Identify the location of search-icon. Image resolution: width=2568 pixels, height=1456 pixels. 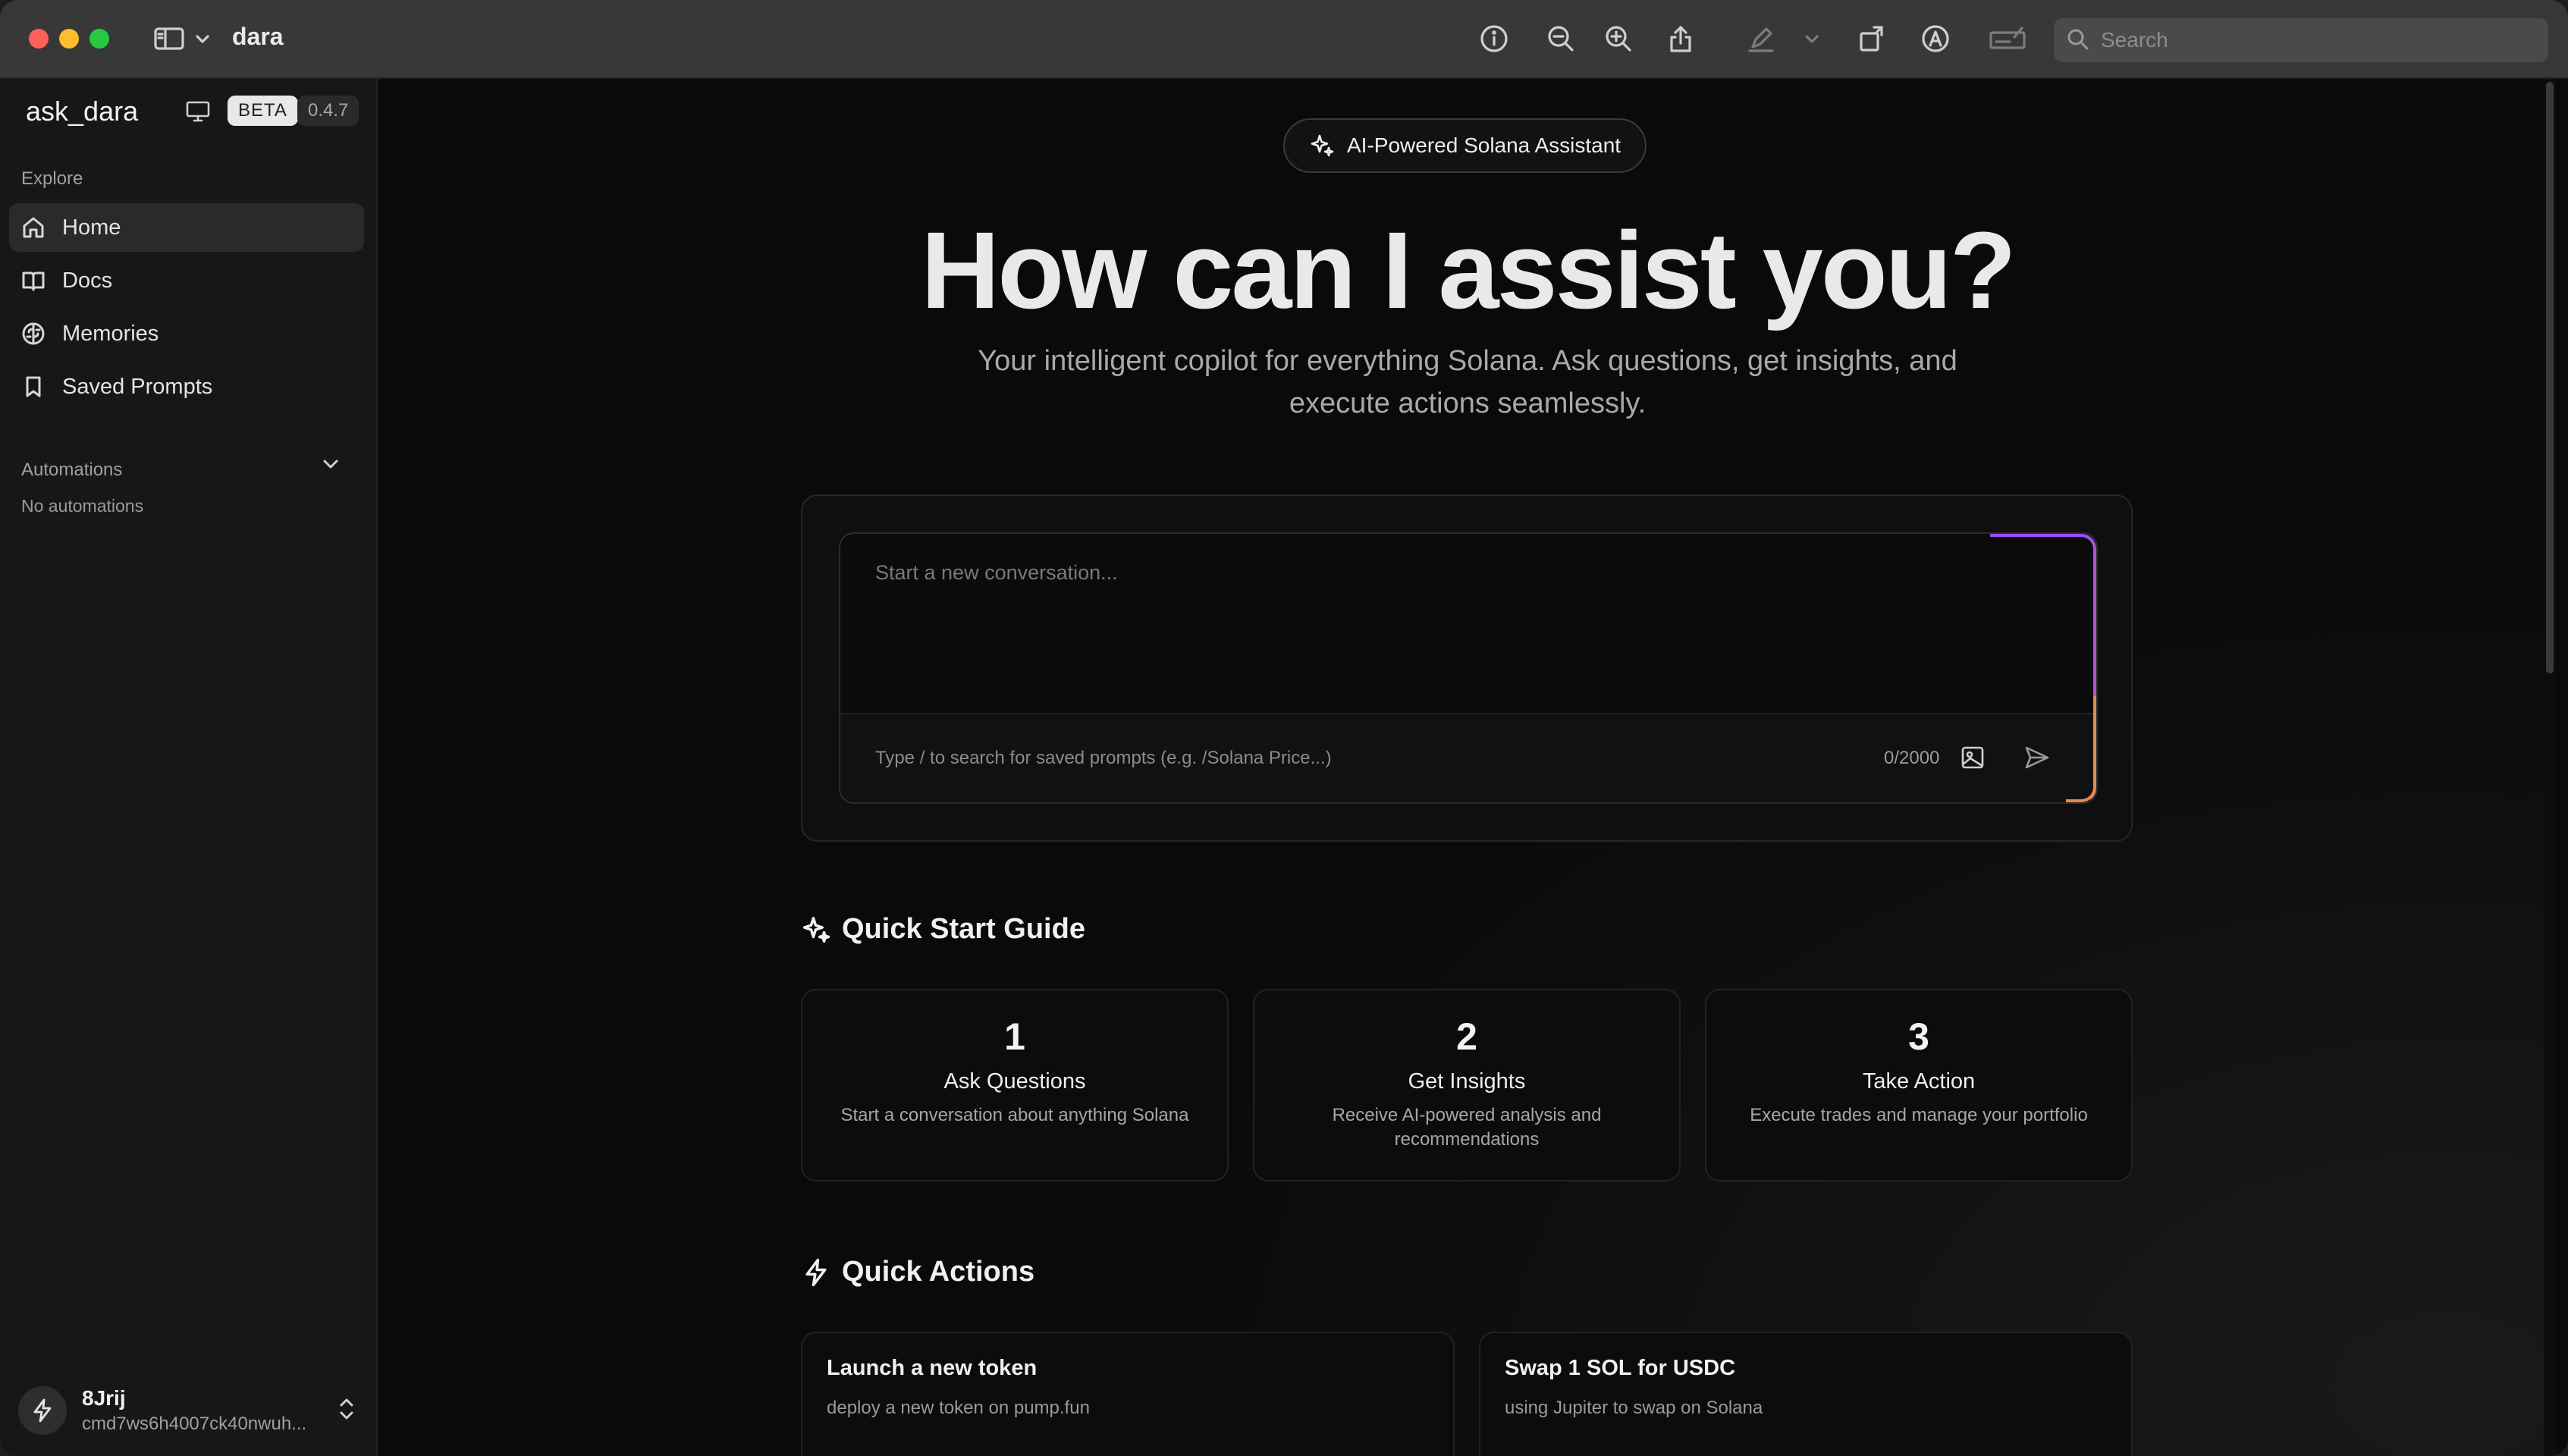
(2078, 39).